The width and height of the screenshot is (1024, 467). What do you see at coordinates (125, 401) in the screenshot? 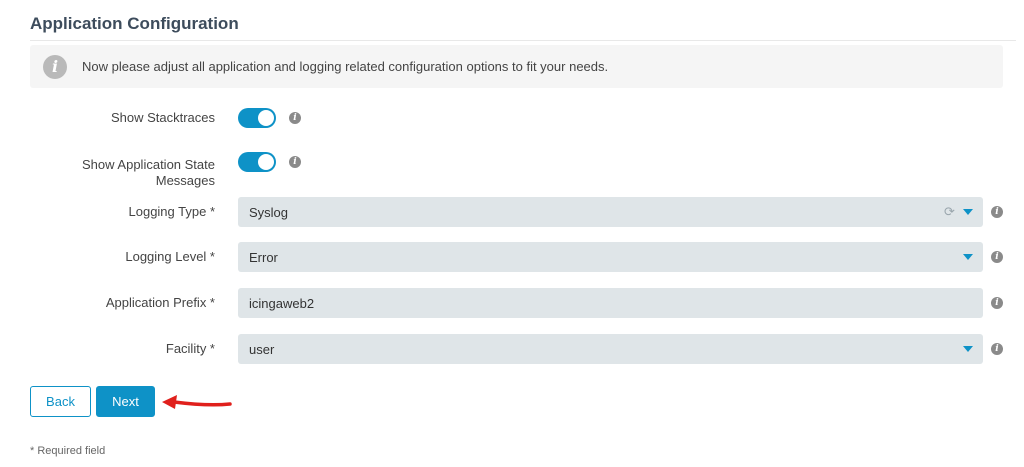
I see `next-button: Next` at bounding box center [125, 401].